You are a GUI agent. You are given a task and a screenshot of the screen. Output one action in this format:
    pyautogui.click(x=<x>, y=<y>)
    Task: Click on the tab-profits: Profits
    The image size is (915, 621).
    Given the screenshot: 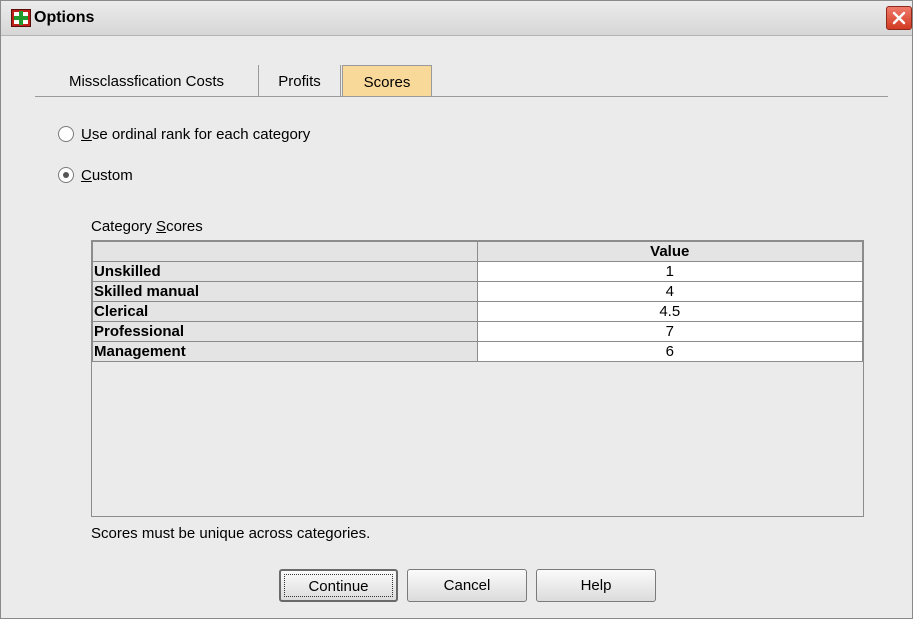 What is the action you would take?
    pyautogui.click(x=300, y=80)
    